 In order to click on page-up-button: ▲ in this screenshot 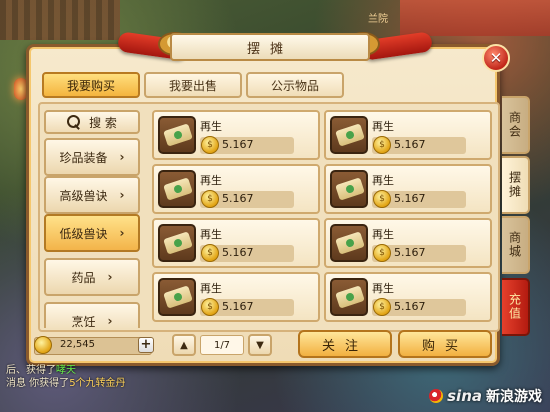, I will do `click(184, 345)`.